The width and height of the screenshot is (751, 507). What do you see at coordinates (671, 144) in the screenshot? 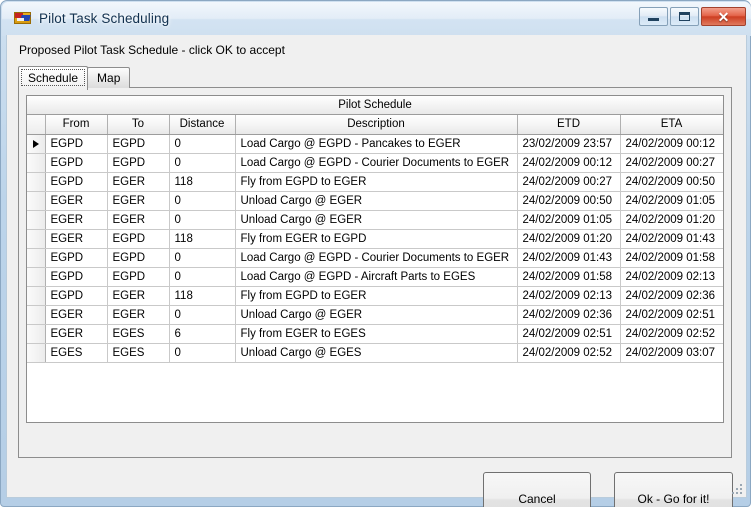
I see `cell-eta: 24/02/2009 00:12` at bounding box center [671, 144].